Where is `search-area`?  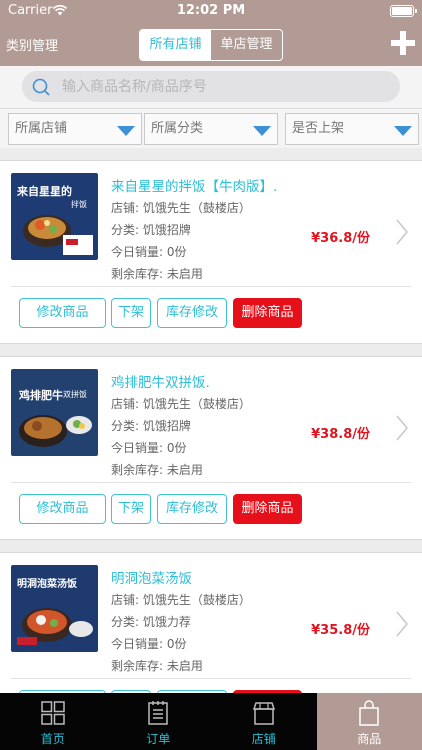
search-area is located at coordinates (211, 87).